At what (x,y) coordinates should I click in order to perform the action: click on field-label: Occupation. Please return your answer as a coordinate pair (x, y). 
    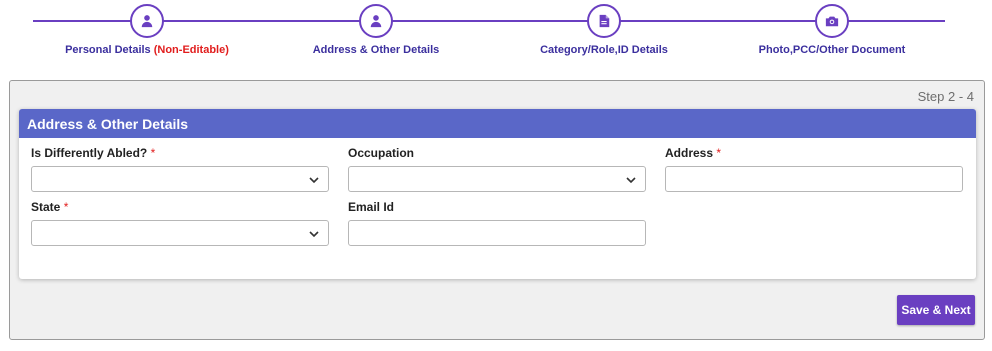
    Looking at the image, I should click on (381, 153).